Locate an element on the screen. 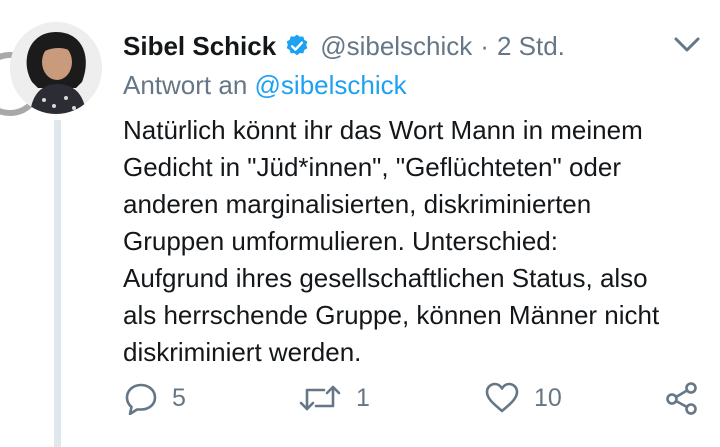 Image resolution: width=720 pixels, height=447 pixels. reply-mention-link: @sibelschick is located at coordinates (331, 85).